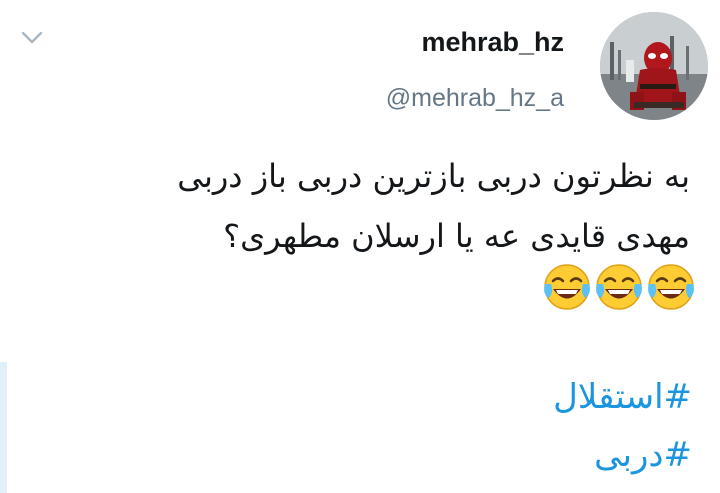 This screenshot has width=720, height=493. Describe the element at coordinates (622, 455) in the screenshot. I see `hashtag-link-derby: #دربی` at that location.